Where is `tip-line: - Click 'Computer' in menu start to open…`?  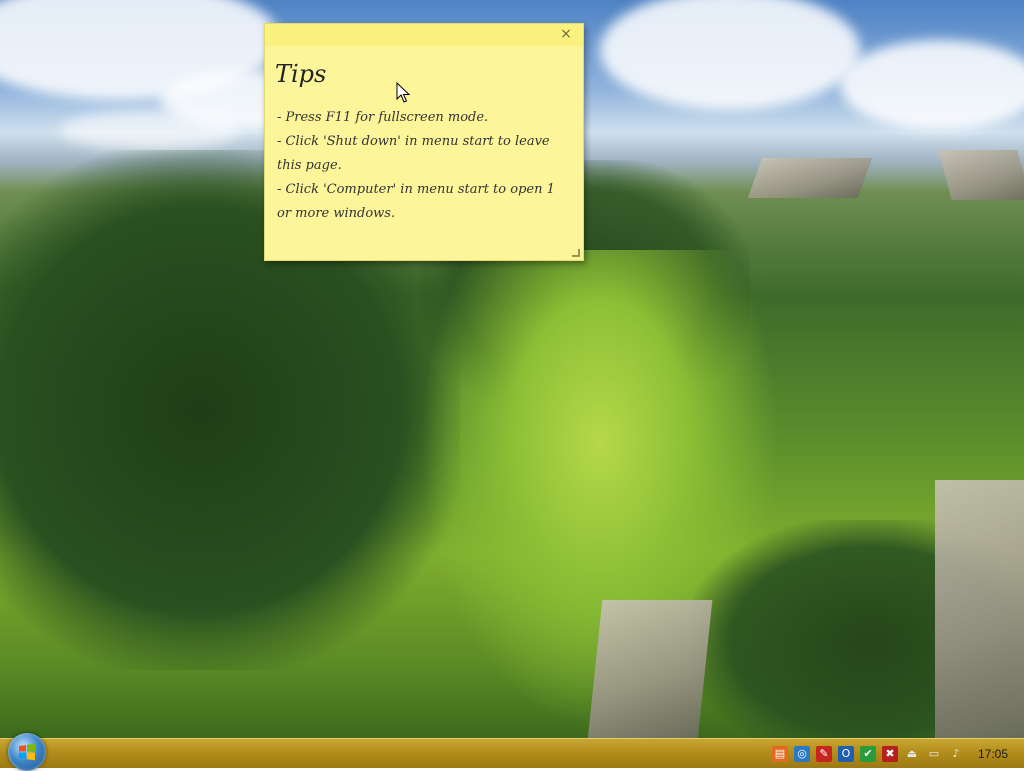
tip-line: - Click 'Computer' in menu start to open… is located at coordinates (416, 201).